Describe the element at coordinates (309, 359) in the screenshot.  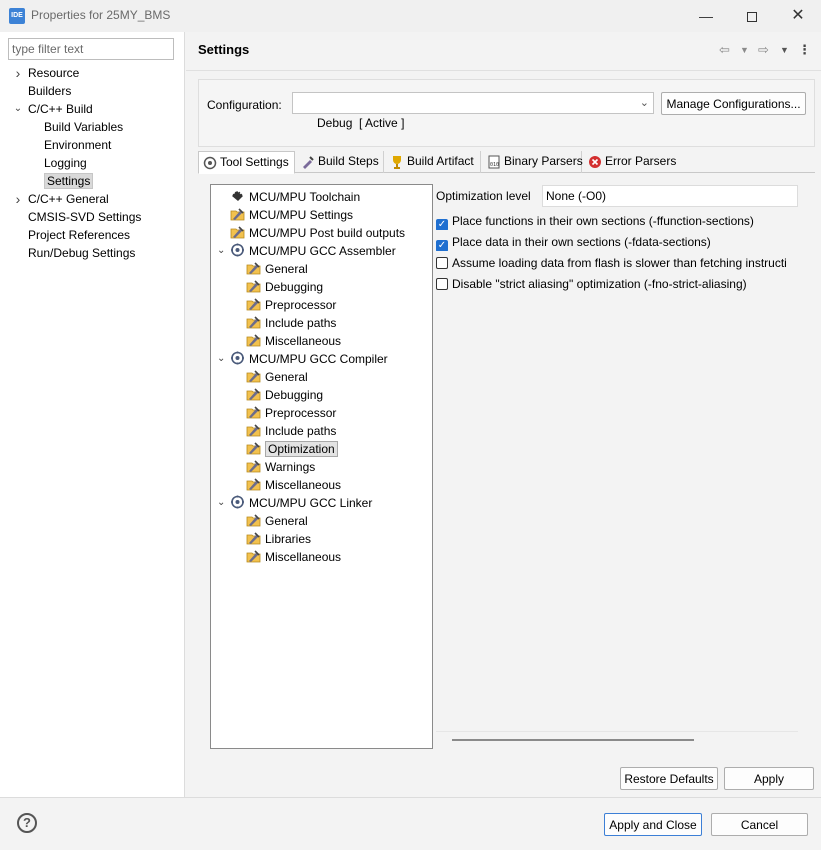
I see `tree-item: MCU/MPU GCC Compiler` at that location.